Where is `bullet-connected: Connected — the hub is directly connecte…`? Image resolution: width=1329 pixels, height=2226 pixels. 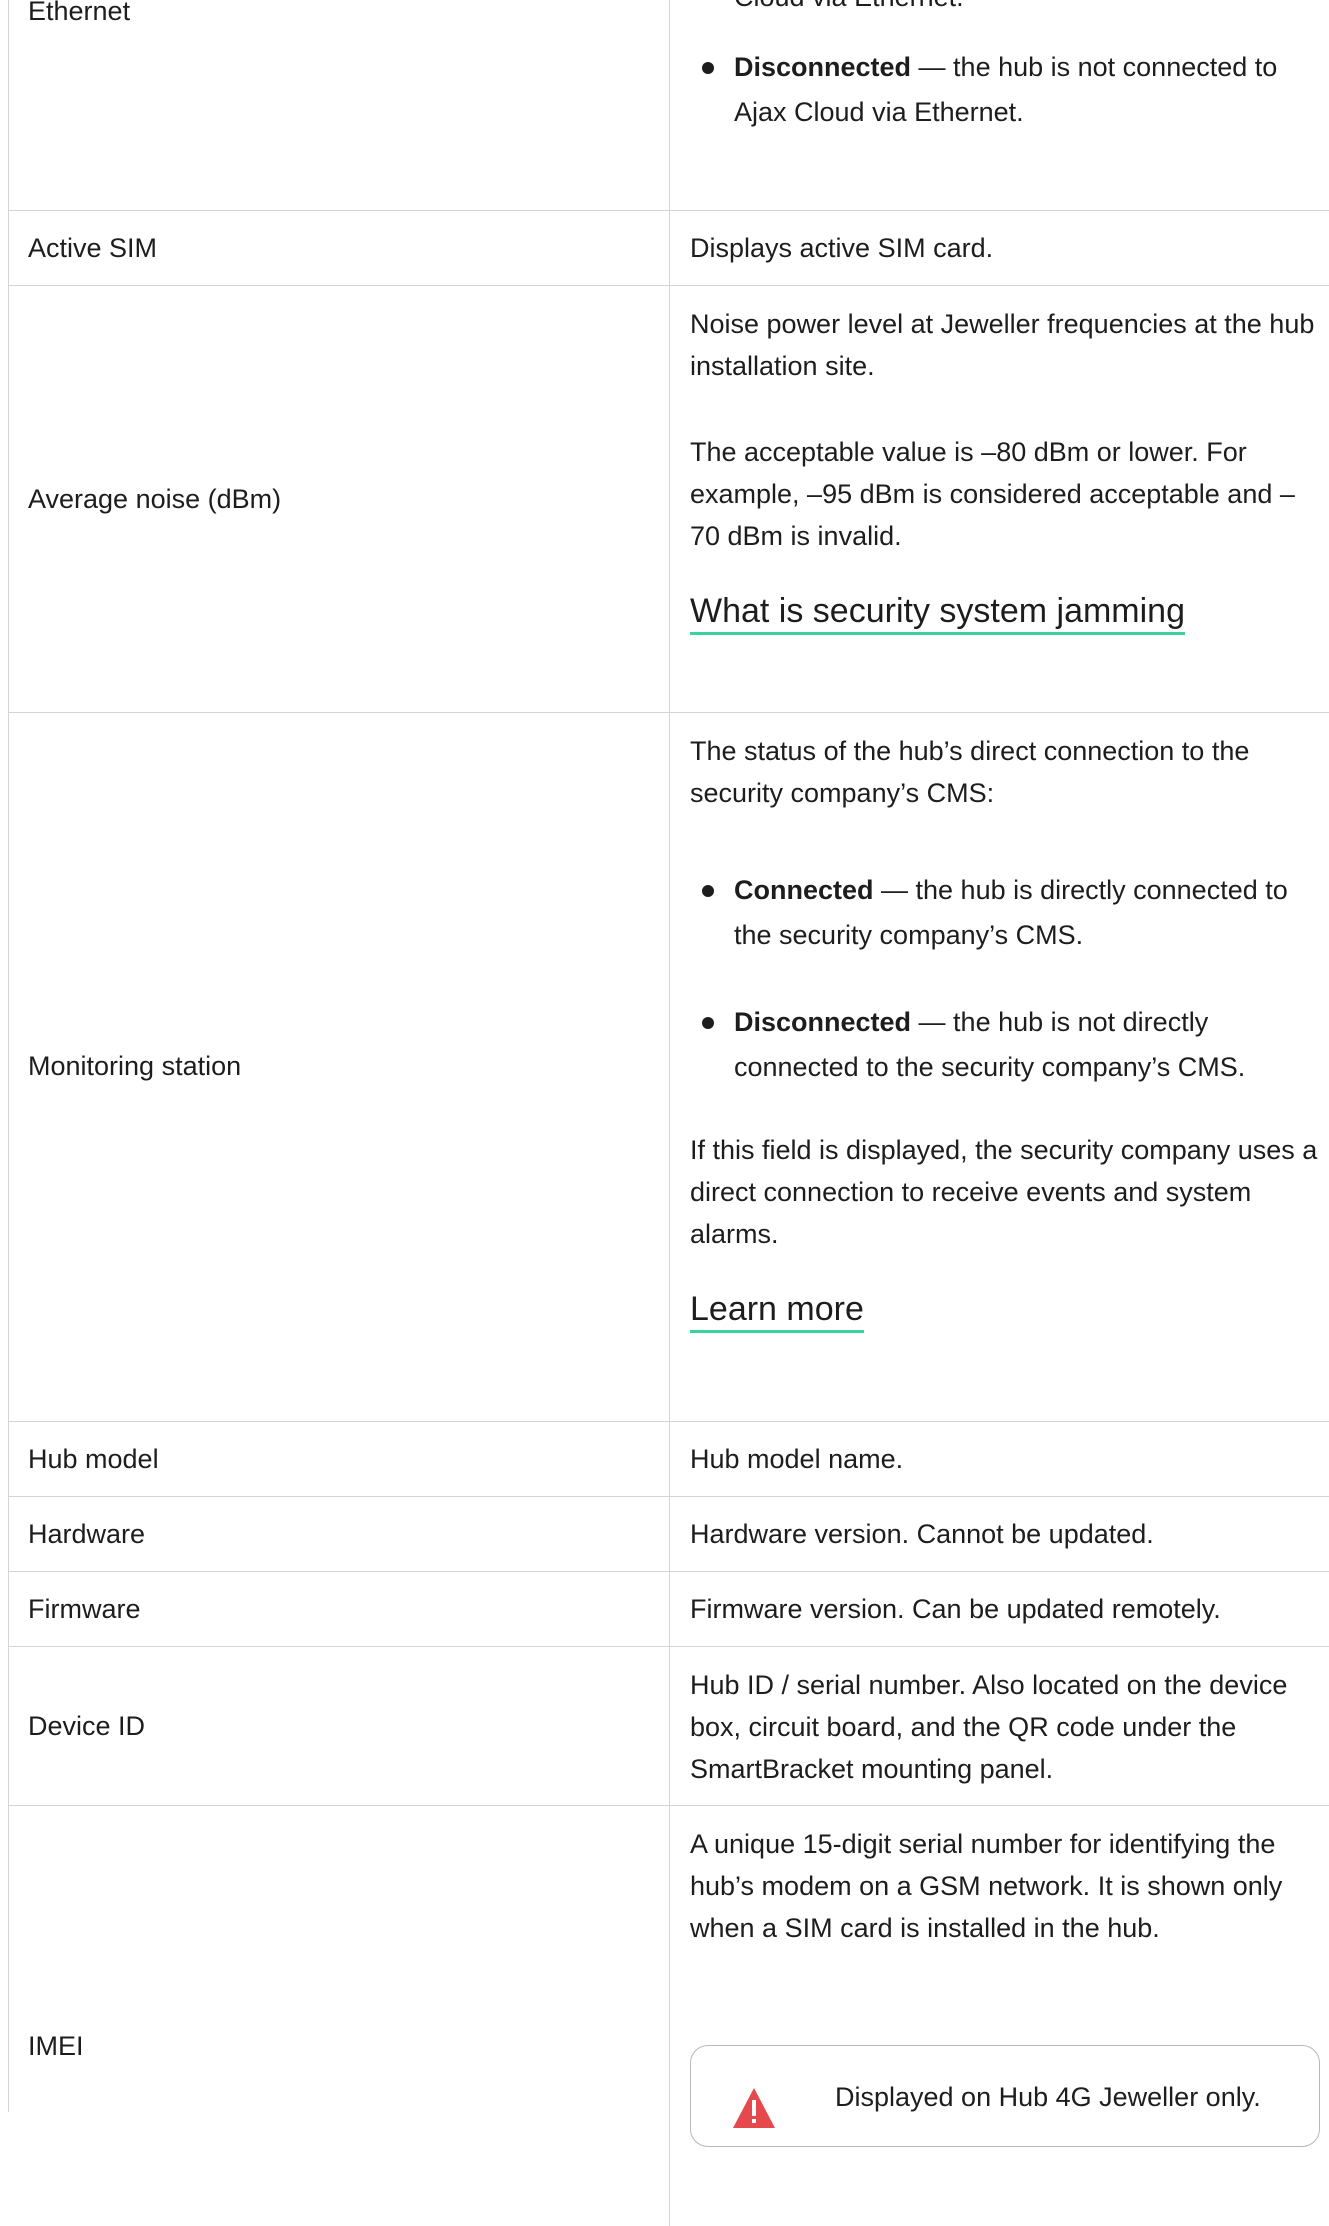 bullet-connected: Connected — the hub is directly connecte… is located at coordinates (1005, 913).